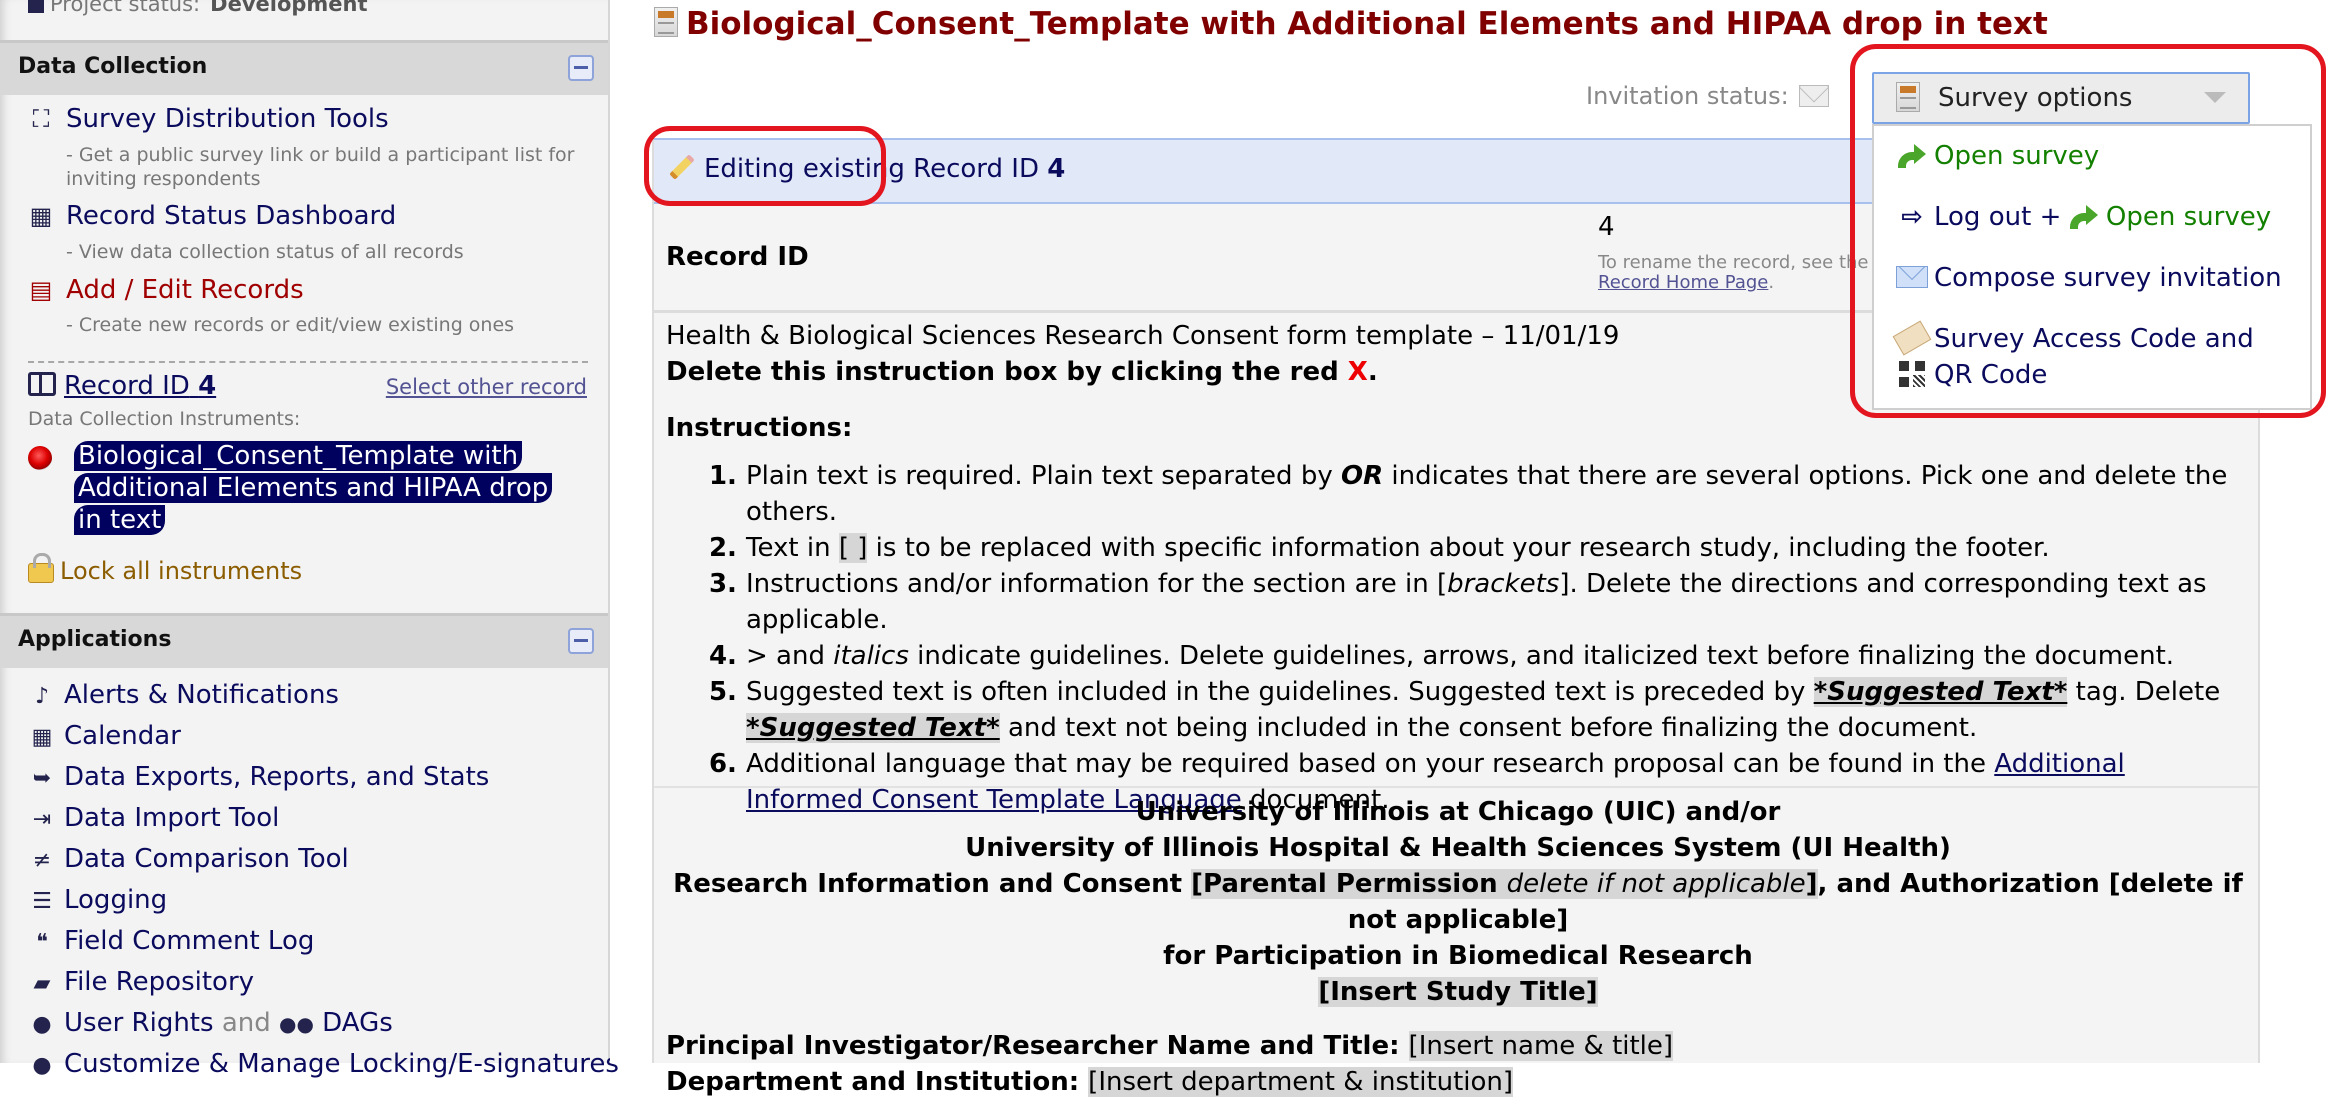 This screenshot has height=1100, width=2338. Describe the element at coordinates (2073, 356) in the screenshot. I see `menu-survey-access-code: Survey Access Code and QR Code` at that location.